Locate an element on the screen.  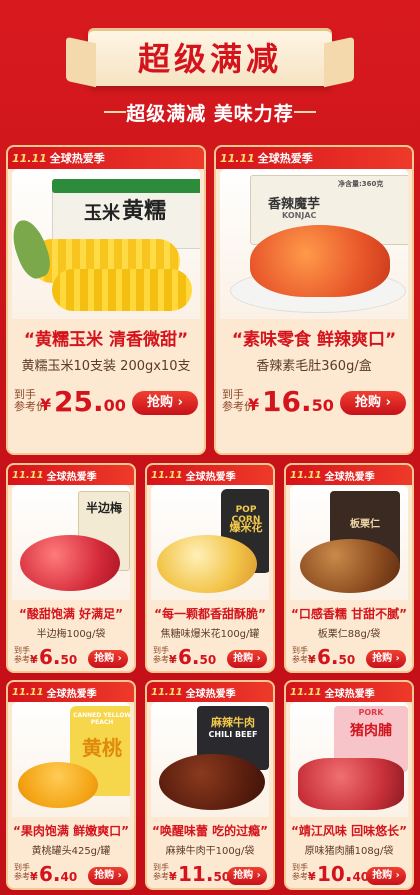
product-price: 10.40 is located at coordinates (343, 874).